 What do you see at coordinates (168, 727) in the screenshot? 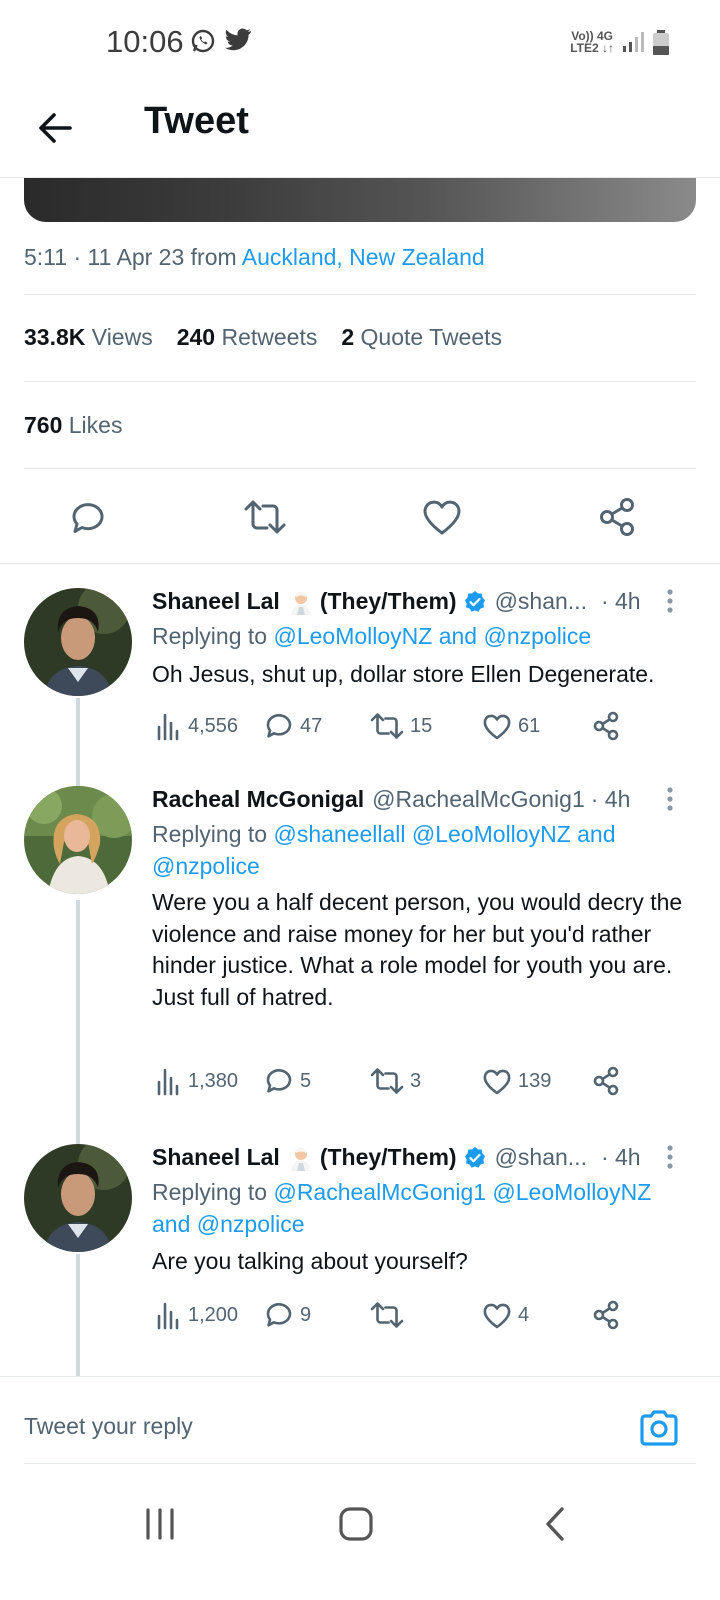
I see `analytics-icon` at bounding box center [168, 727].